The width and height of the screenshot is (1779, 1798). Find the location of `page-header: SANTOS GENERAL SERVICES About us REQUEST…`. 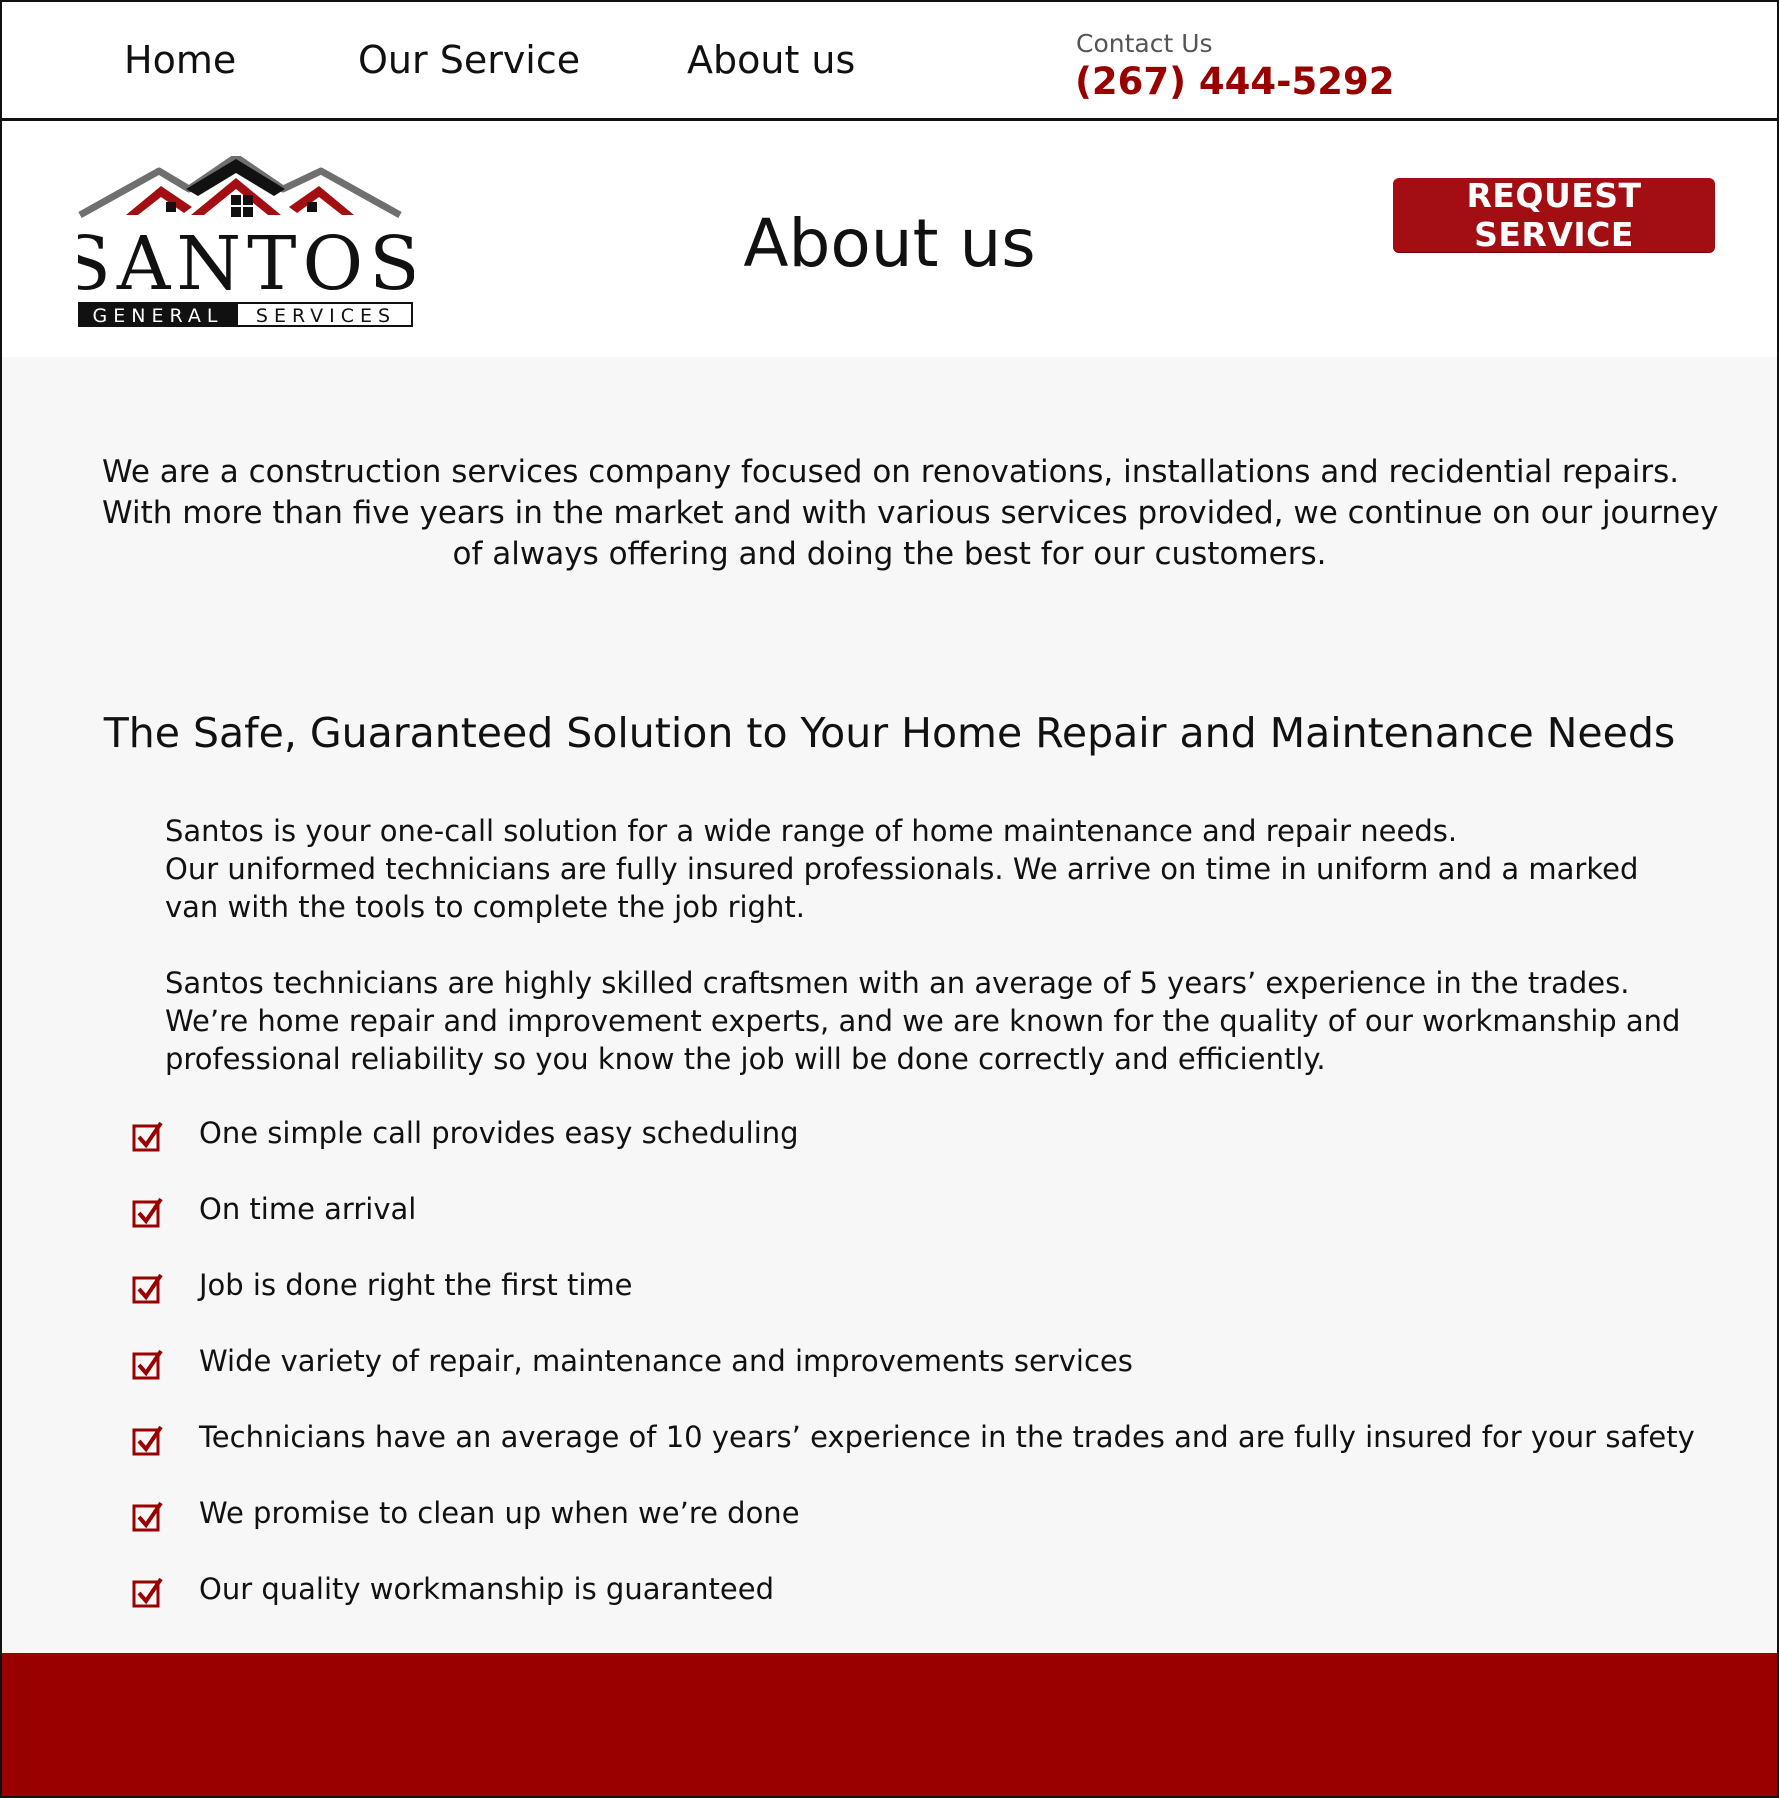

page-header: SANTOS GENERAL SERVICES About us REQUEST… is located at coordinates (889, 239).